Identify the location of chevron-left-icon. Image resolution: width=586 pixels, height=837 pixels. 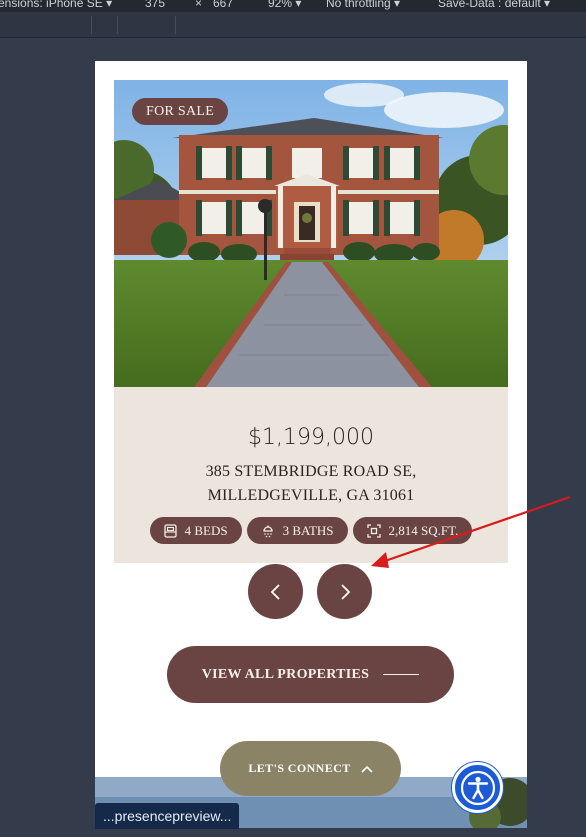
(275, 591).